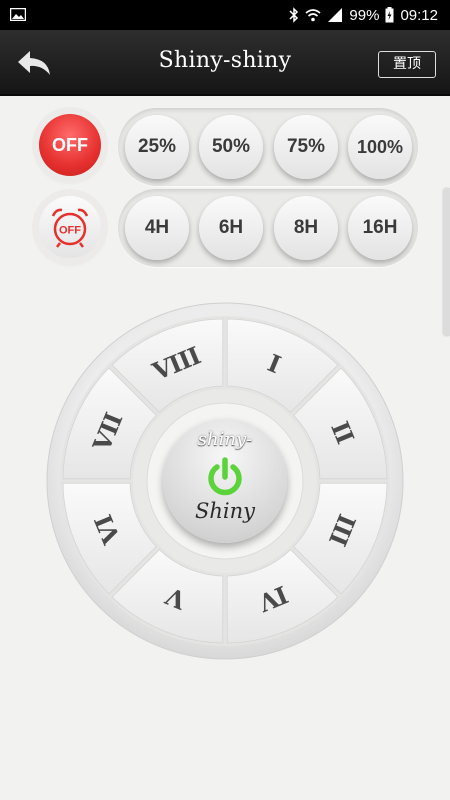 The width and height of the screenshot is (450, 800). Describe the element at coordinates (313, 15) in the screenshot. I see `wifi-icon` at that location.